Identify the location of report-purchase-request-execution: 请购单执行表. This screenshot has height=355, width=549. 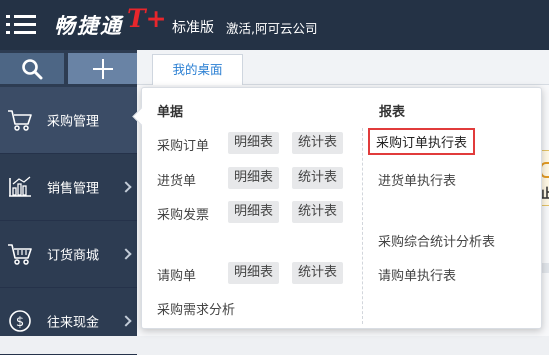
(417, 274).